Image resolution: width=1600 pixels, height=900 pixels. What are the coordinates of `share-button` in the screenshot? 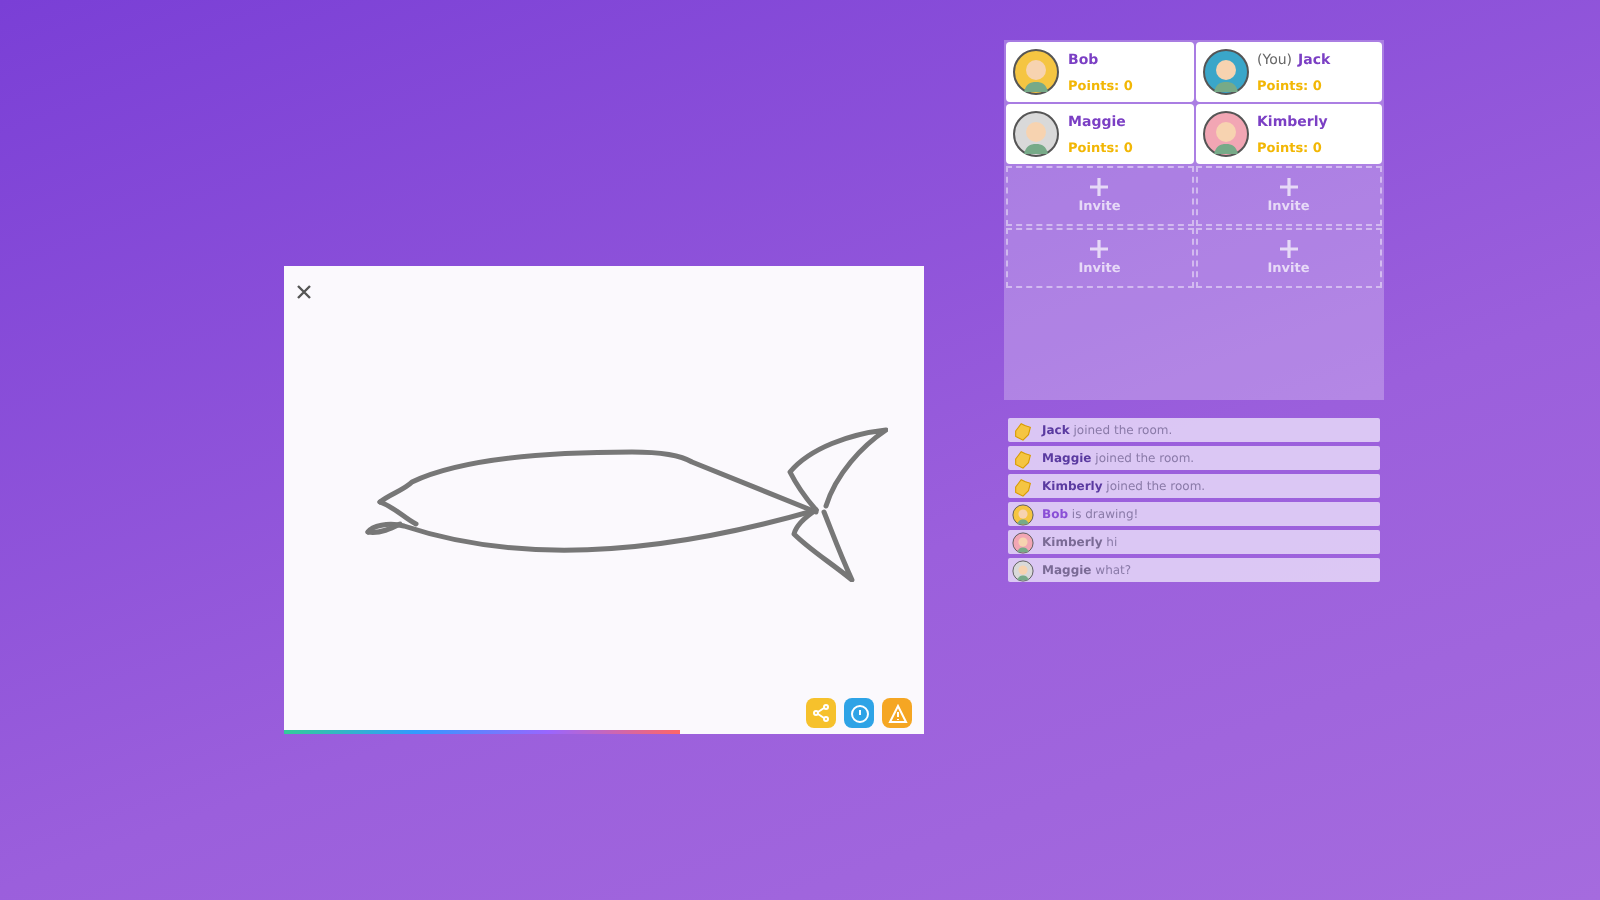 It's located at (821, 713).